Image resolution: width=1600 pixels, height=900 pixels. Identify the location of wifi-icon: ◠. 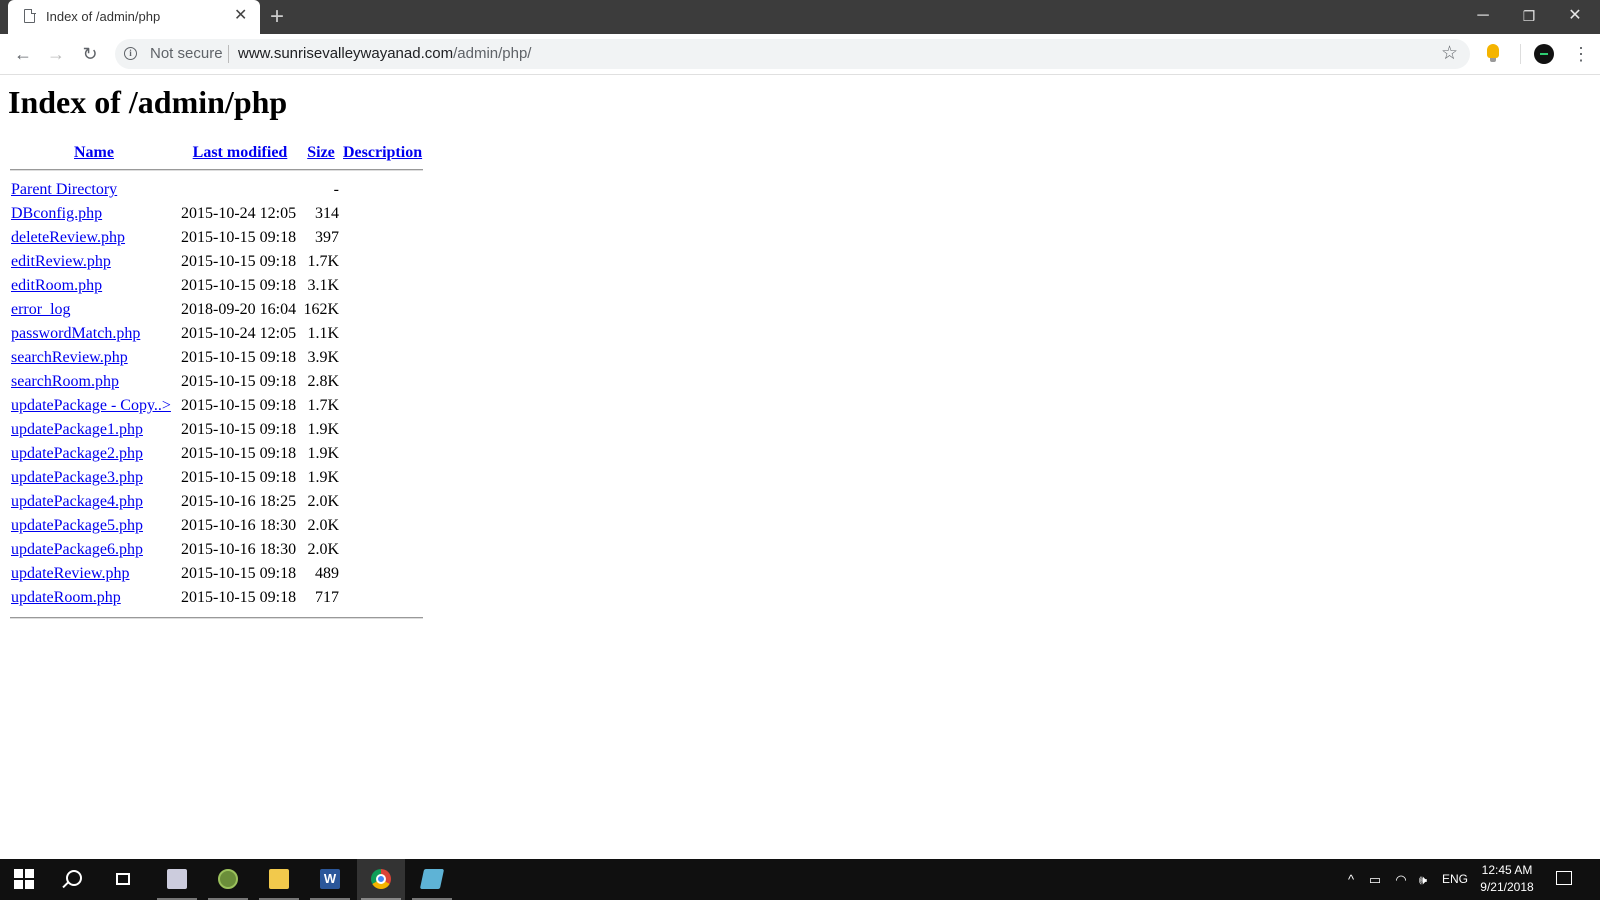
(1401, 879).